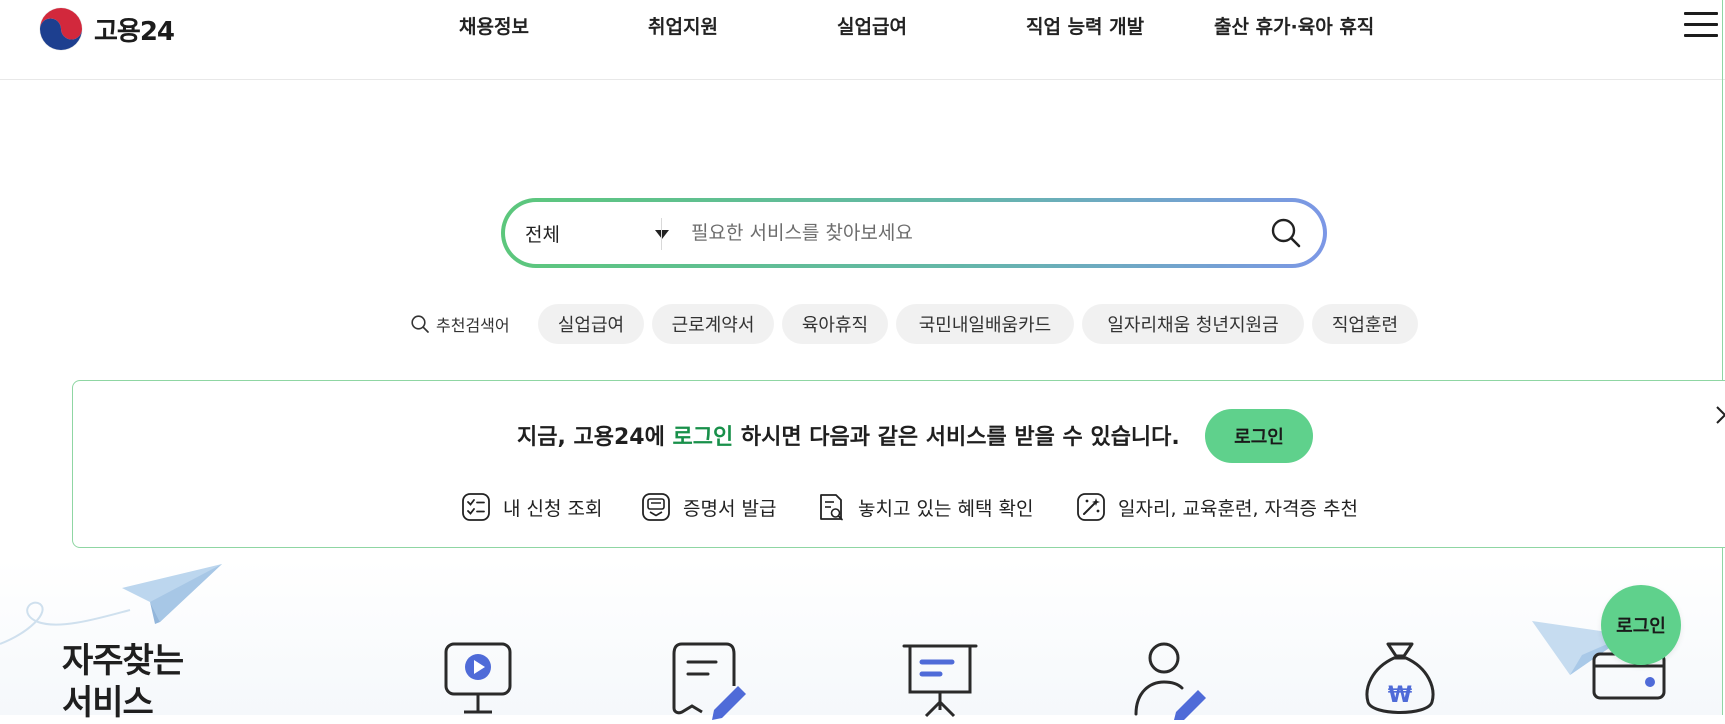 The image size is (1725, 724). Describe the element at coordinates (1365, 324) in the screenshot. I see `keyword-chip: 직업훈련` at that location.